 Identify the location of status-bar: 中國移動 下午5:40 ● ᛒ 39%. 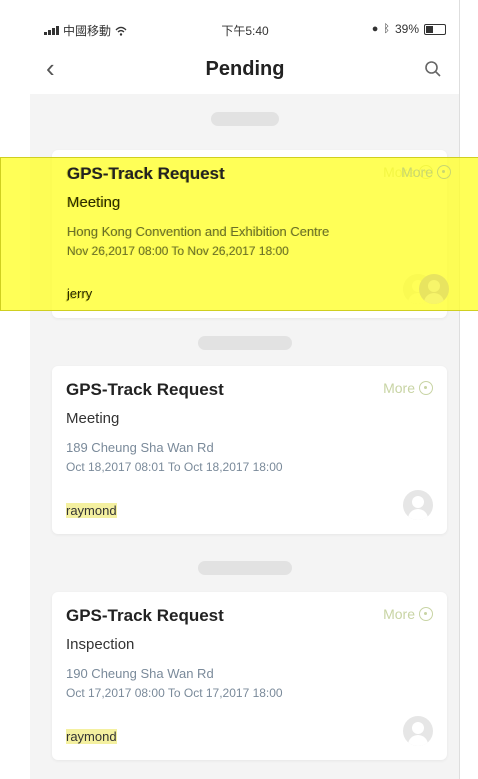
(245, 22).